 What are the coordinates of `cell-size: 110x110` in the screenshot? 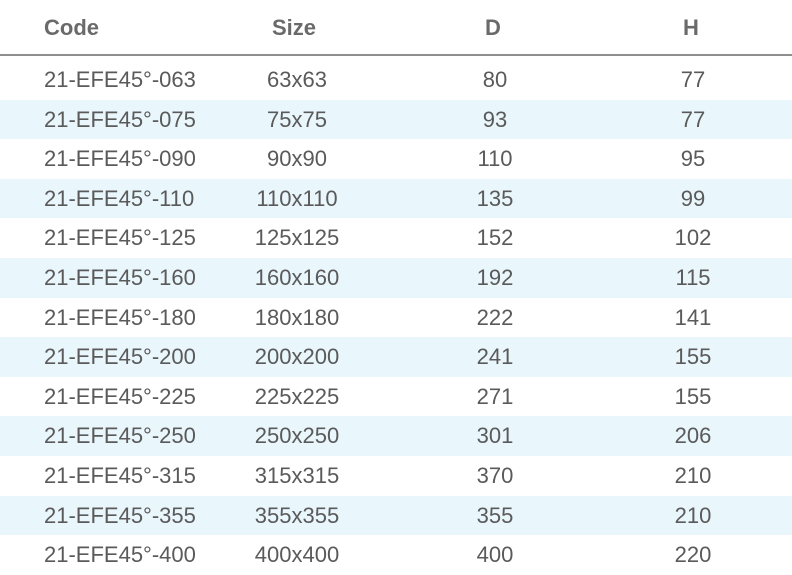 It's located at (297, 198).